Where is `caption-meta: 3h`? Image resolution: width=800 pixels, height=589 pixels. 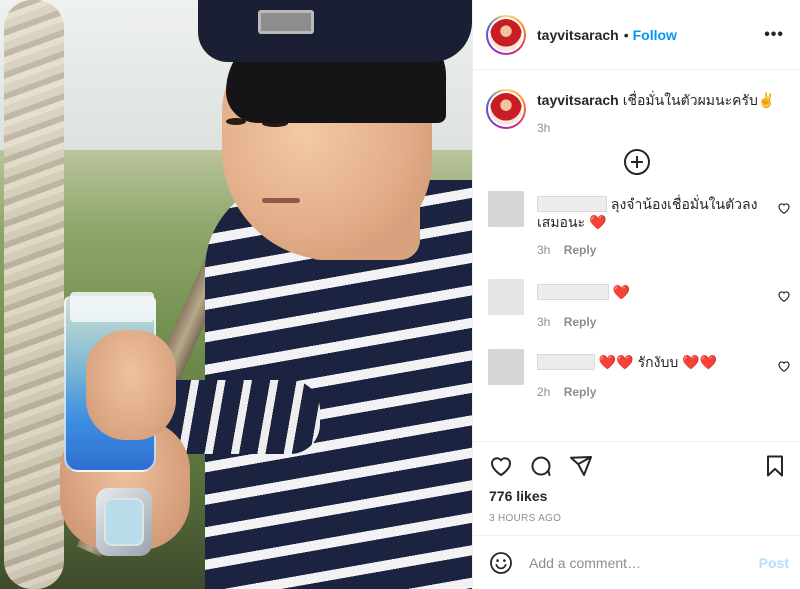
caption-meta: 3h is located at coordinates (656, 128).